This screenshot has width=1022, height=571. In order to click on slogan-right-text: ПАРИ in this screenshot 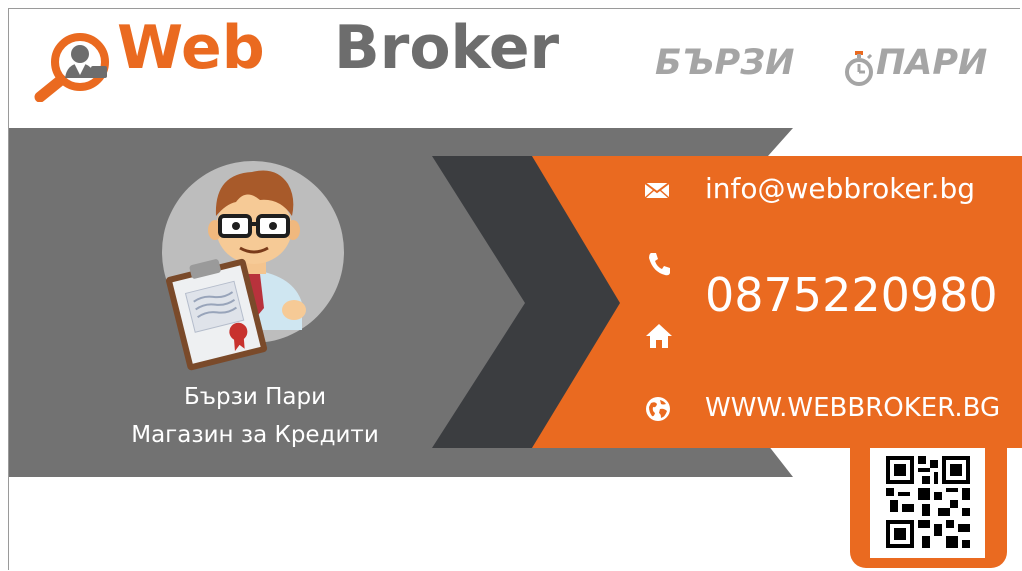, I will do `click(932, 63)`.